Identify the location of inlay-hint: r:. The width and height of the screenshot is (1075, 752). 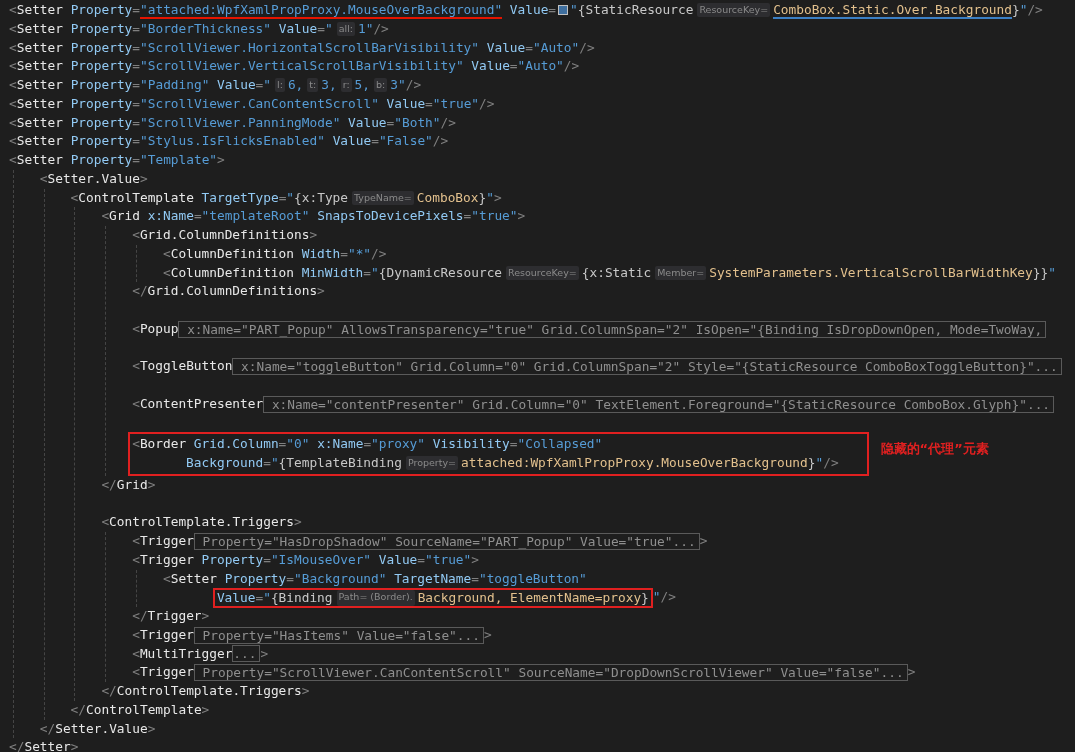
(346, 85).